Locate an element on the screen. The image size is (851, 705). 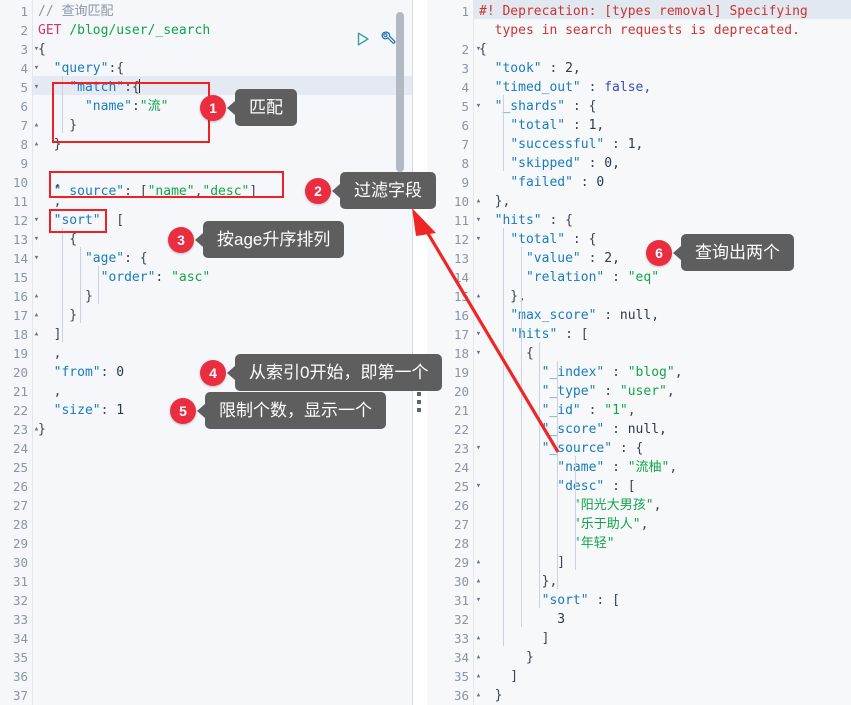
code-line: 3 is located at coordinates (522, 619).